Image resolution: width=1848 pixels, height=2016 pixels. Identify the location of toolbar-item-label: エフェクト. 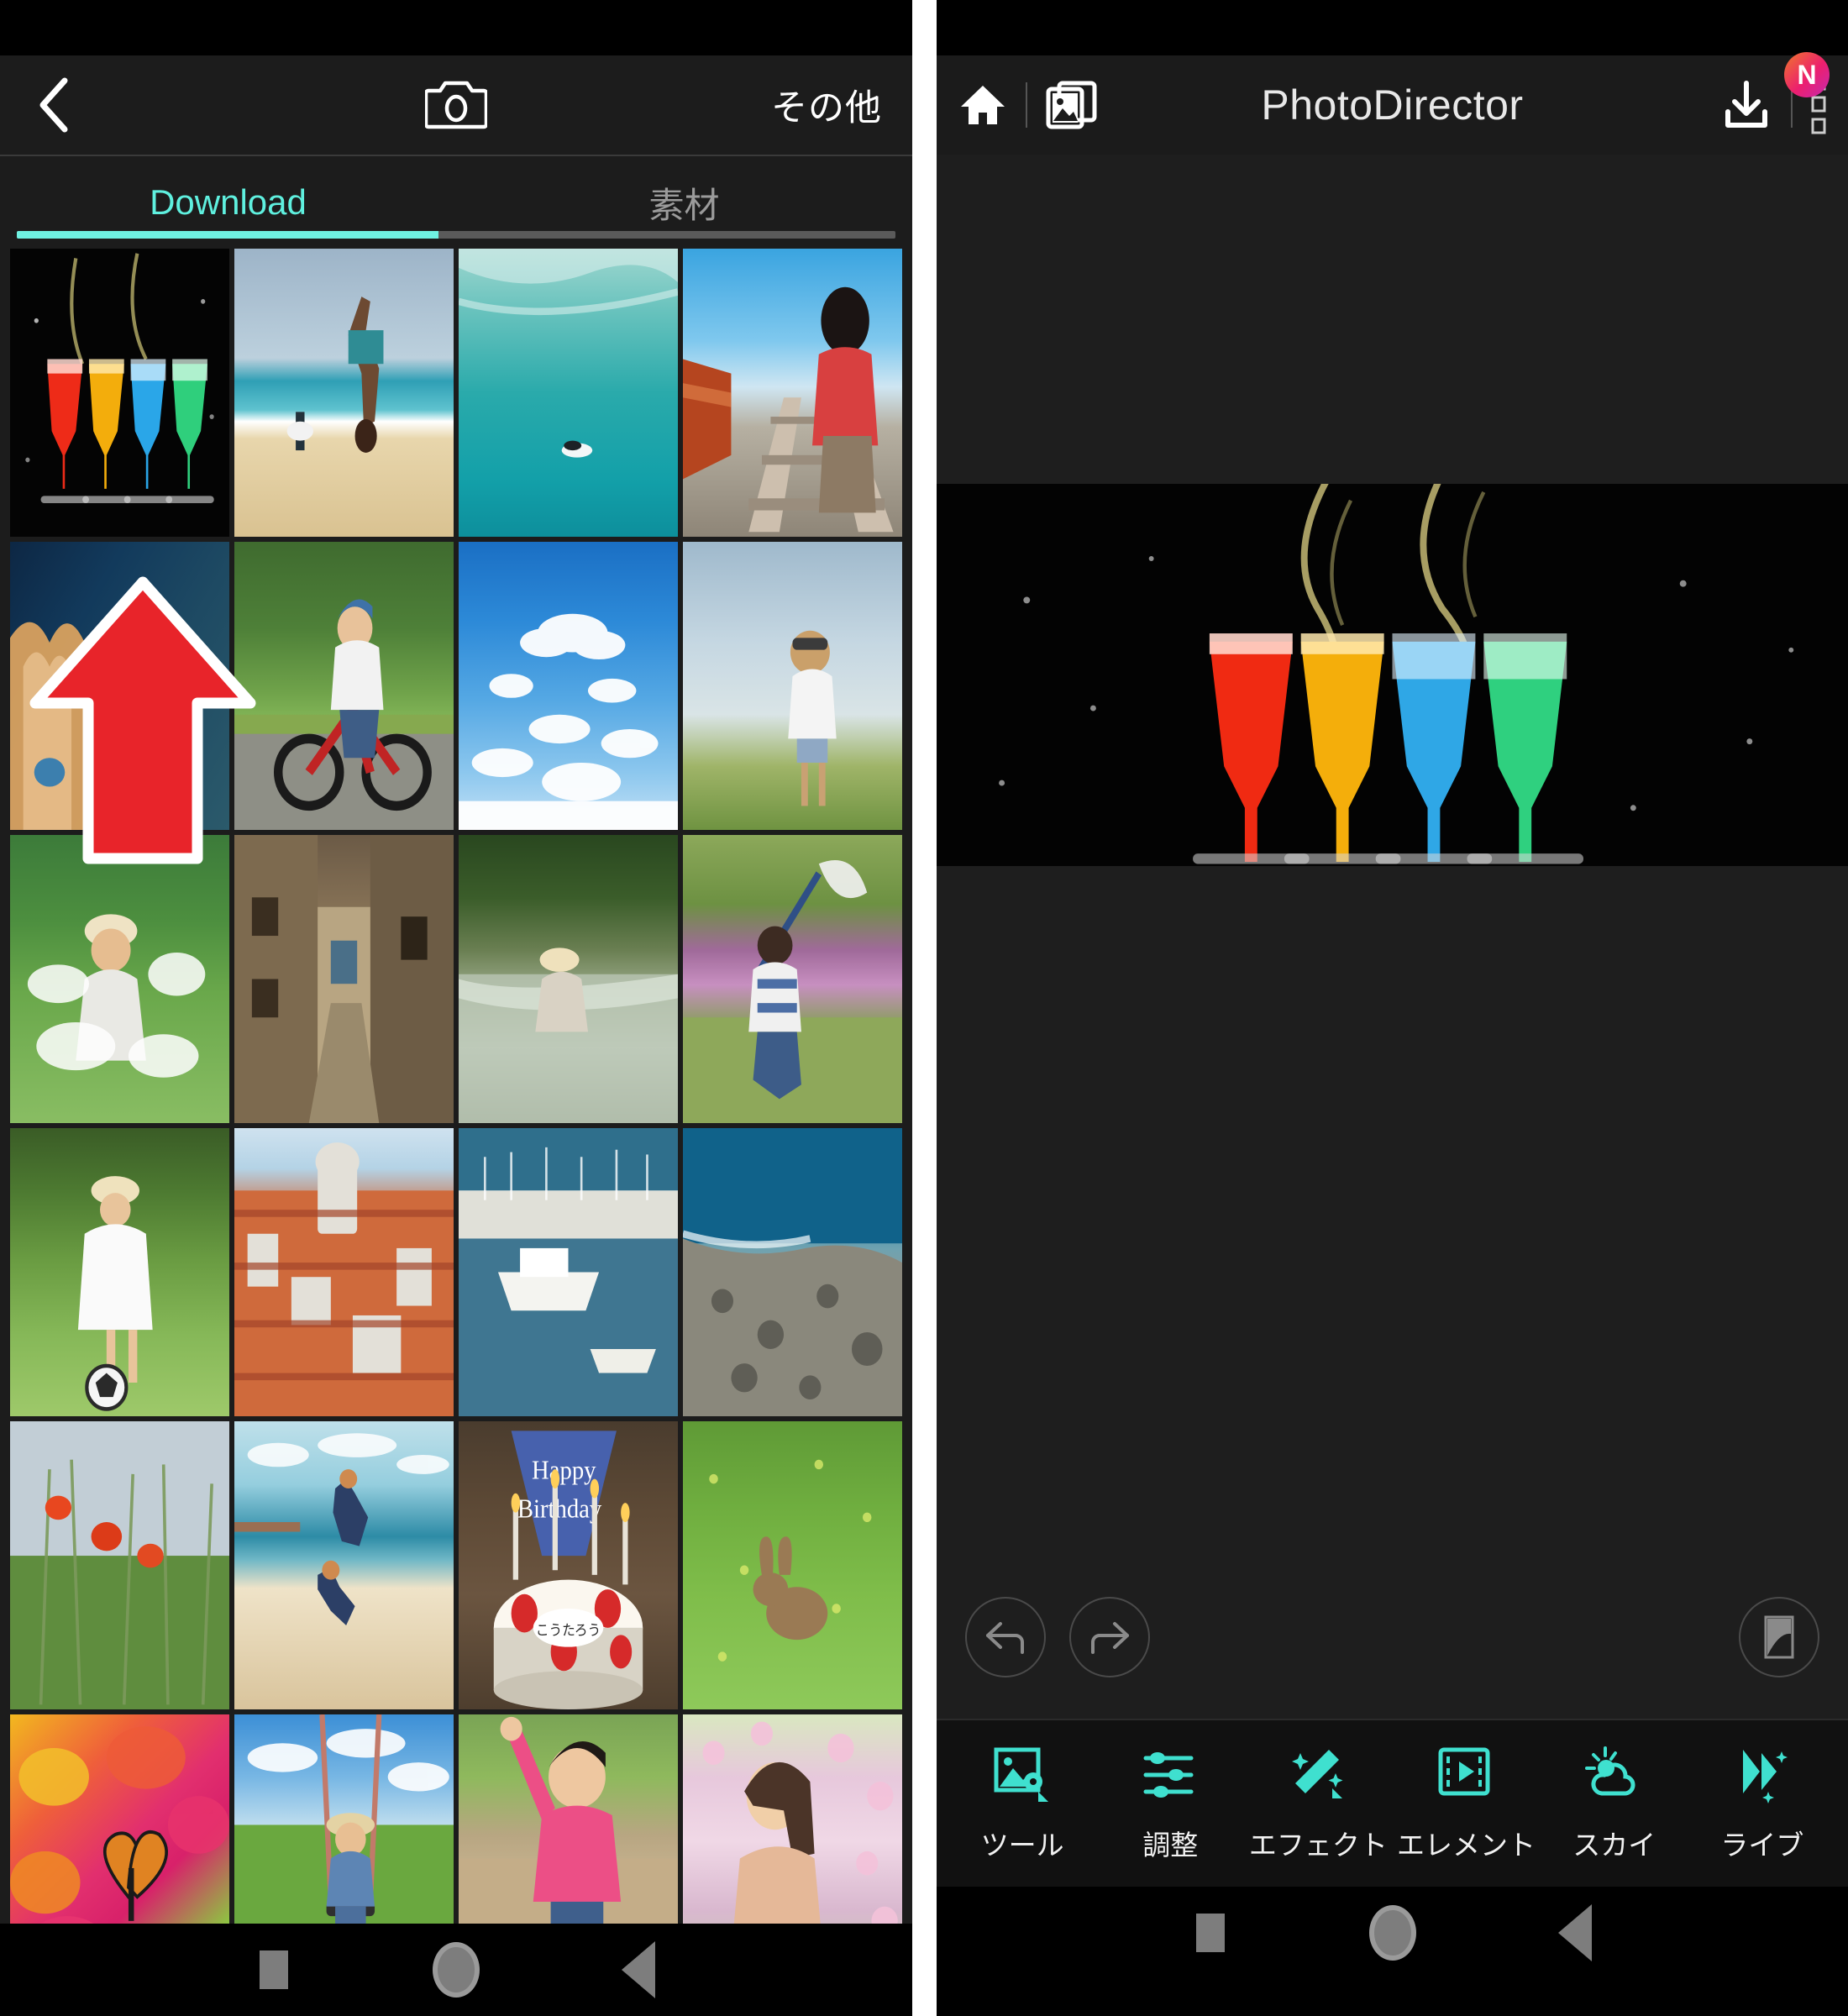
(1318, 1845).